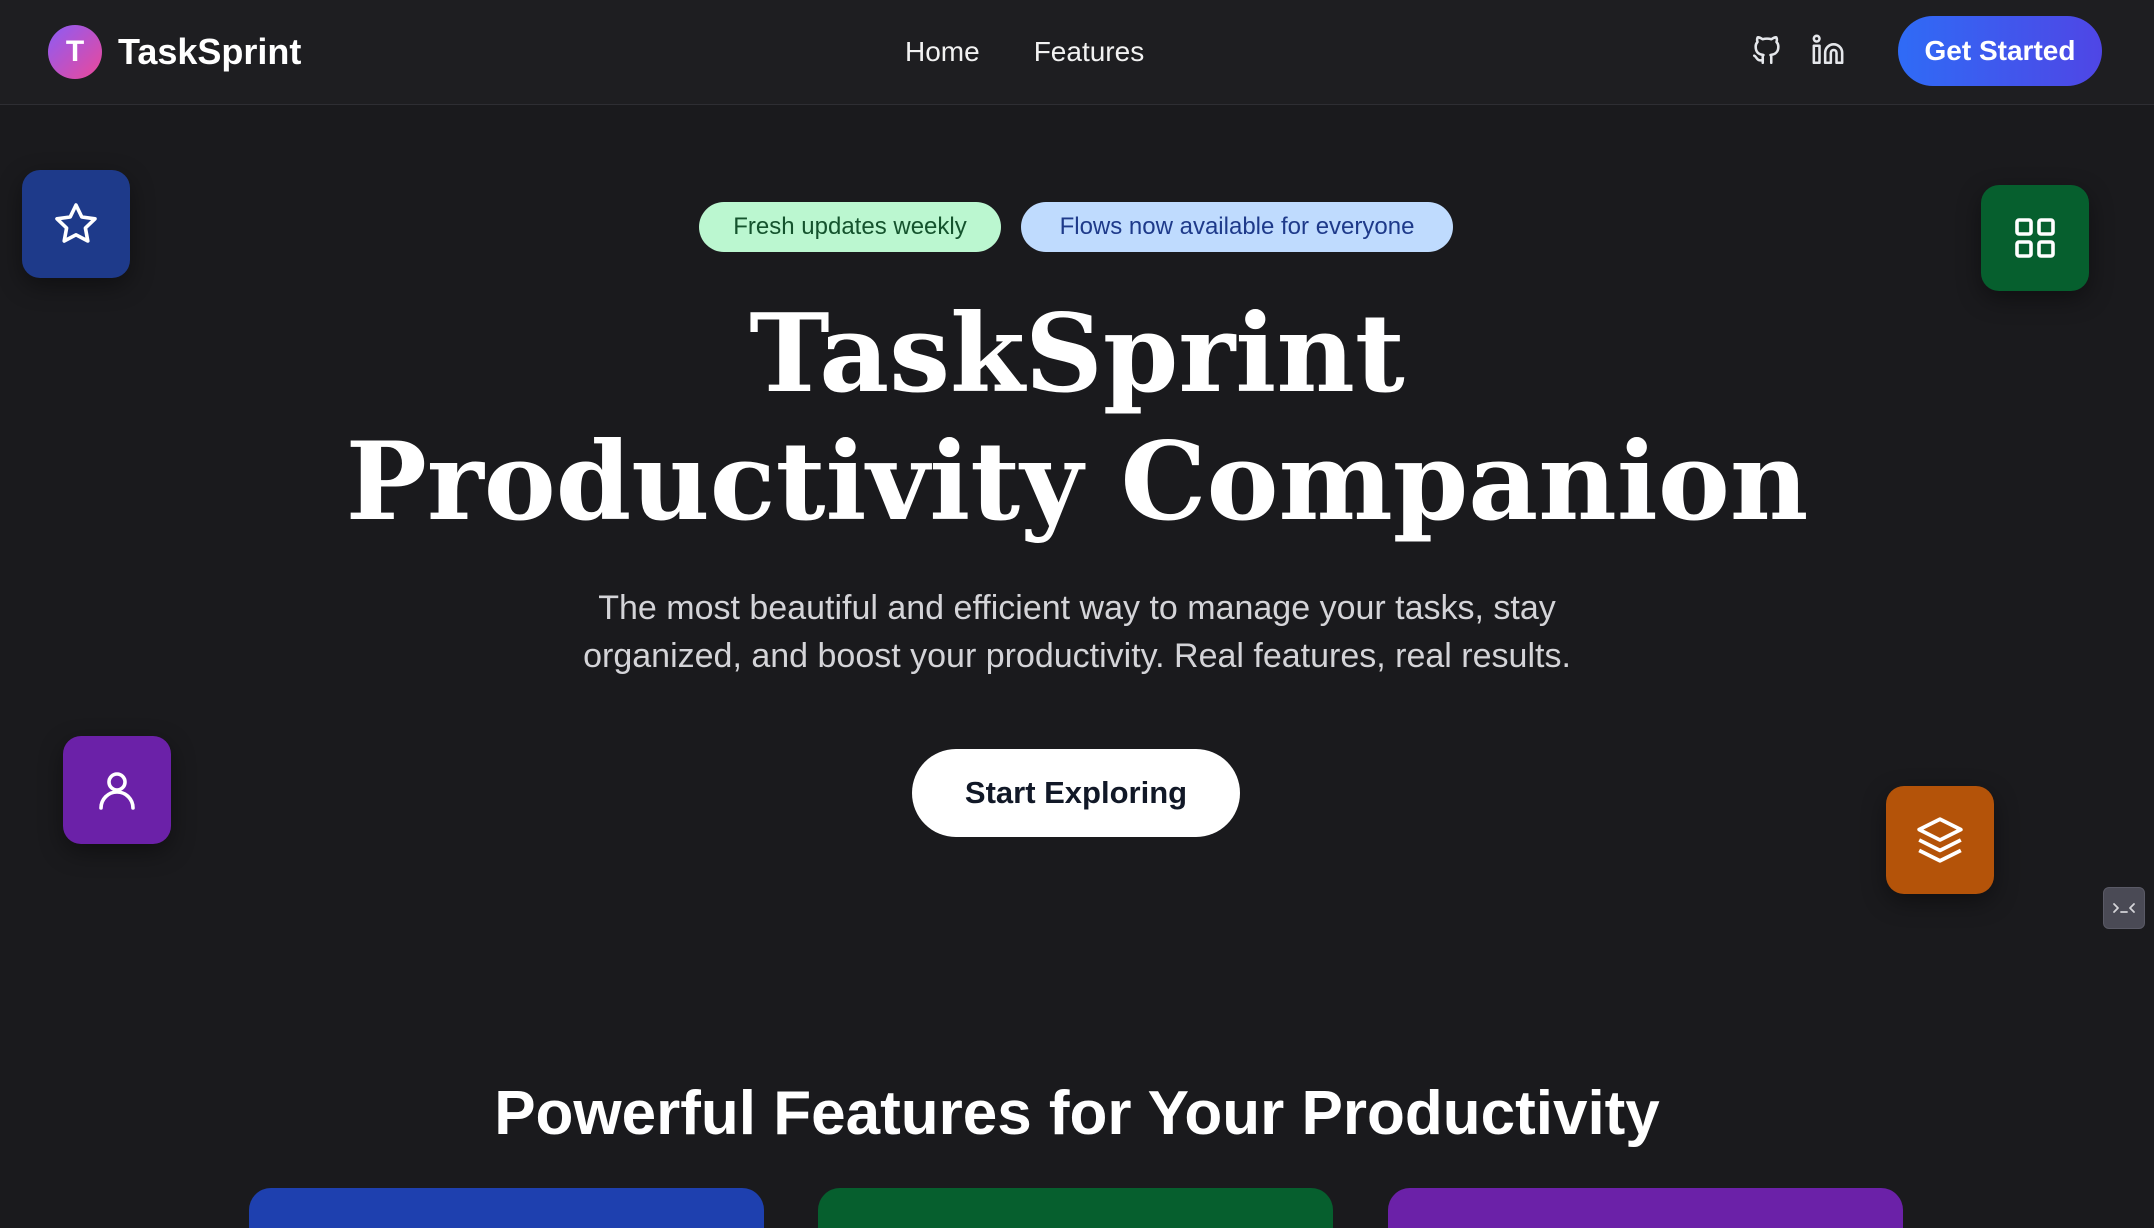 This screenshot has height=1228, width=2154. Describe the element at coordinates (1767, 50) in the screenshot. I see `github-icon` at that location.